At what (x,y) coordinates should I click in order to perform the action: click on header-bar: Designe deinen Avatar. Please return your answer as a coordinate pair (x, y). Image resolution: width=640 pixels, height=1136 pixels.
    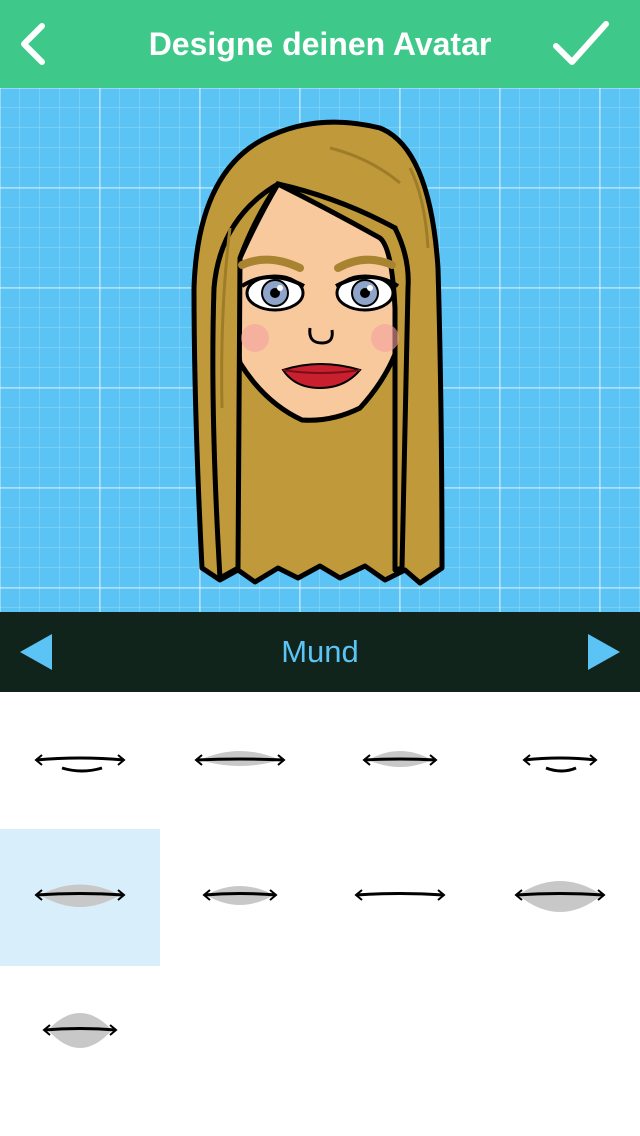
    Looking at the image, I should click on (320, 44).